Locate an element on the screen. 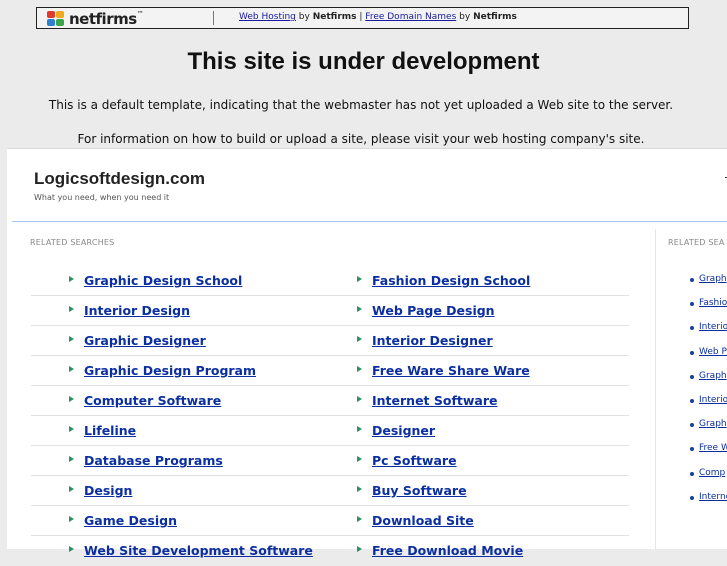 Image resolution: width=727 pixels, height=566 pixels. side-list-item: Comp is located at coordinates (706, 478).